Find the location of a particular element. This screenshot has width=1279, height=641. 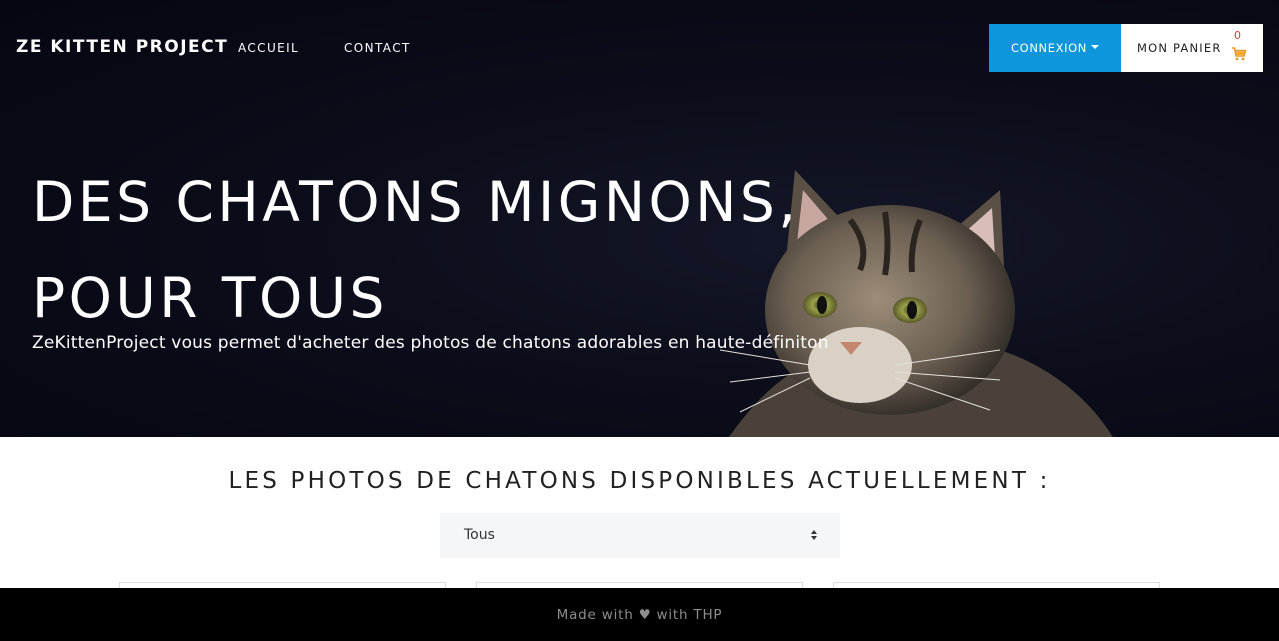

login-dropdown-button: CONNEXION is located at coordinates (1055, 48).